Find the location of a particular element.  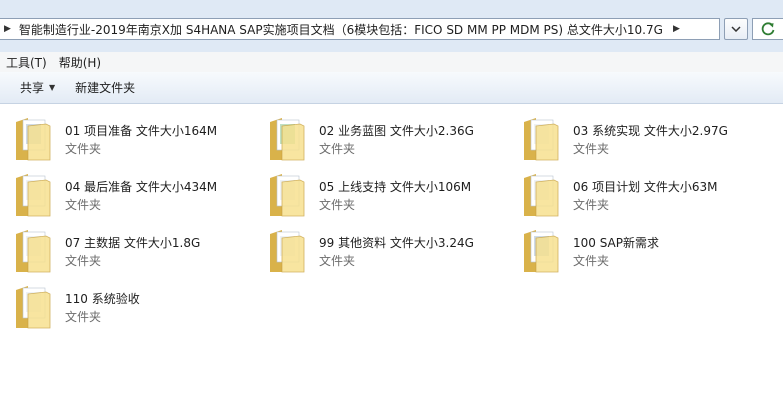

folder-item: 99 其他资料 文件大小3.24G 文件夹 is located at coordinates (374, 248).